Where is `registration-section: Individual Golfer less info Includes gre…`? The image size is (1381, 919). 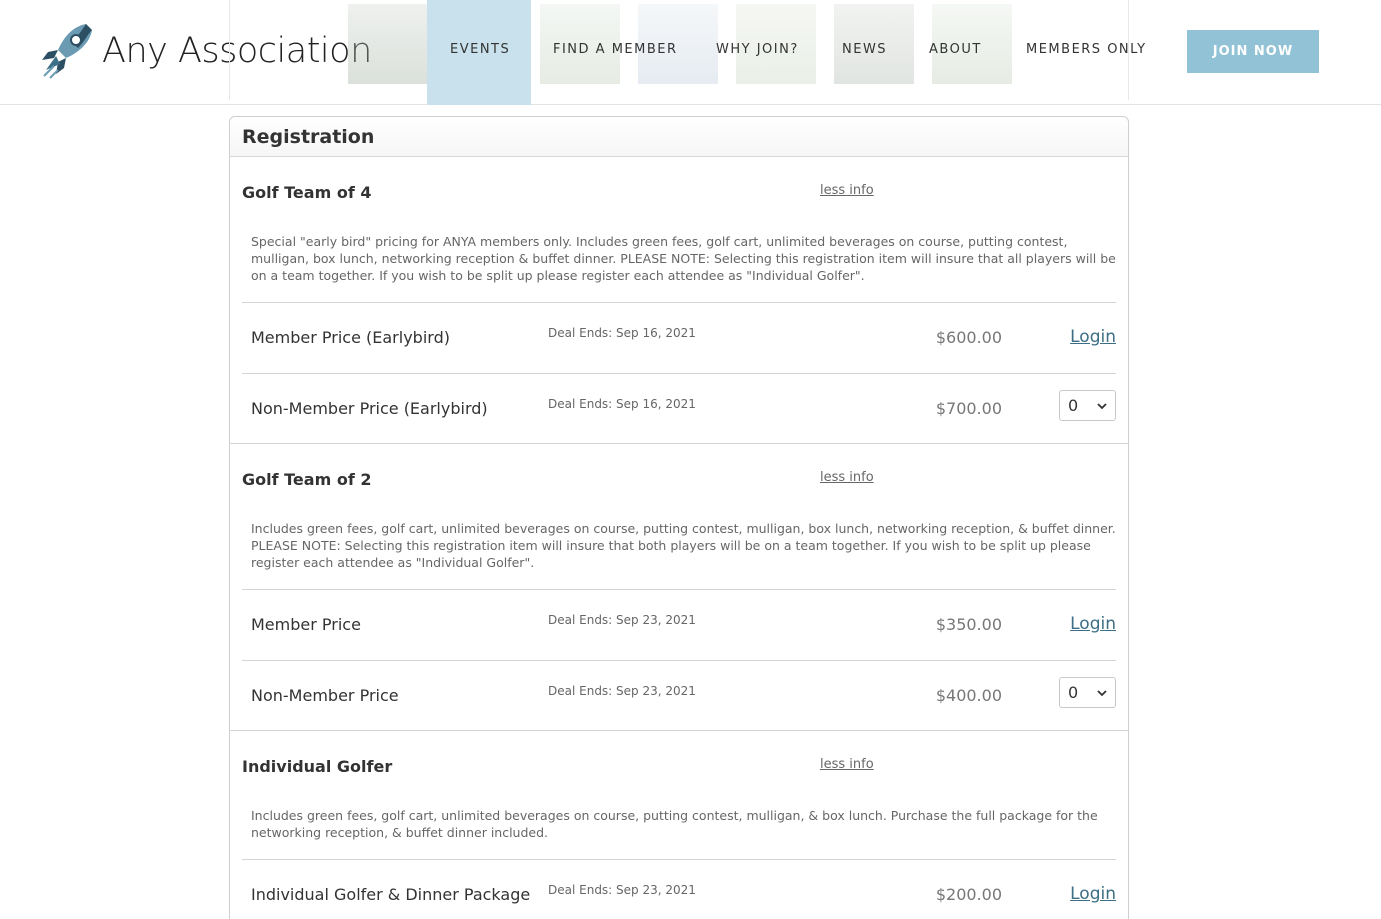 registration-section: Individual Golfer less info Includes gre… is located at coordinates (679, 825).